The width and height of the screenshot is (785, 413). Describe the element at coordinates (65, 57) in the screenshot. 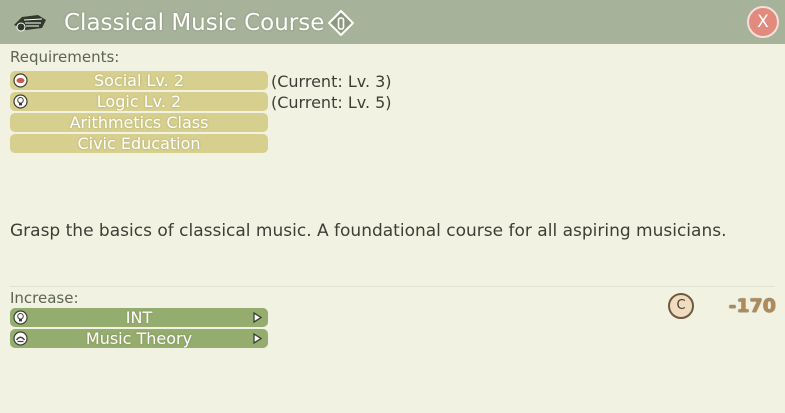

I see `requirements-label: Requirements:` at that location.